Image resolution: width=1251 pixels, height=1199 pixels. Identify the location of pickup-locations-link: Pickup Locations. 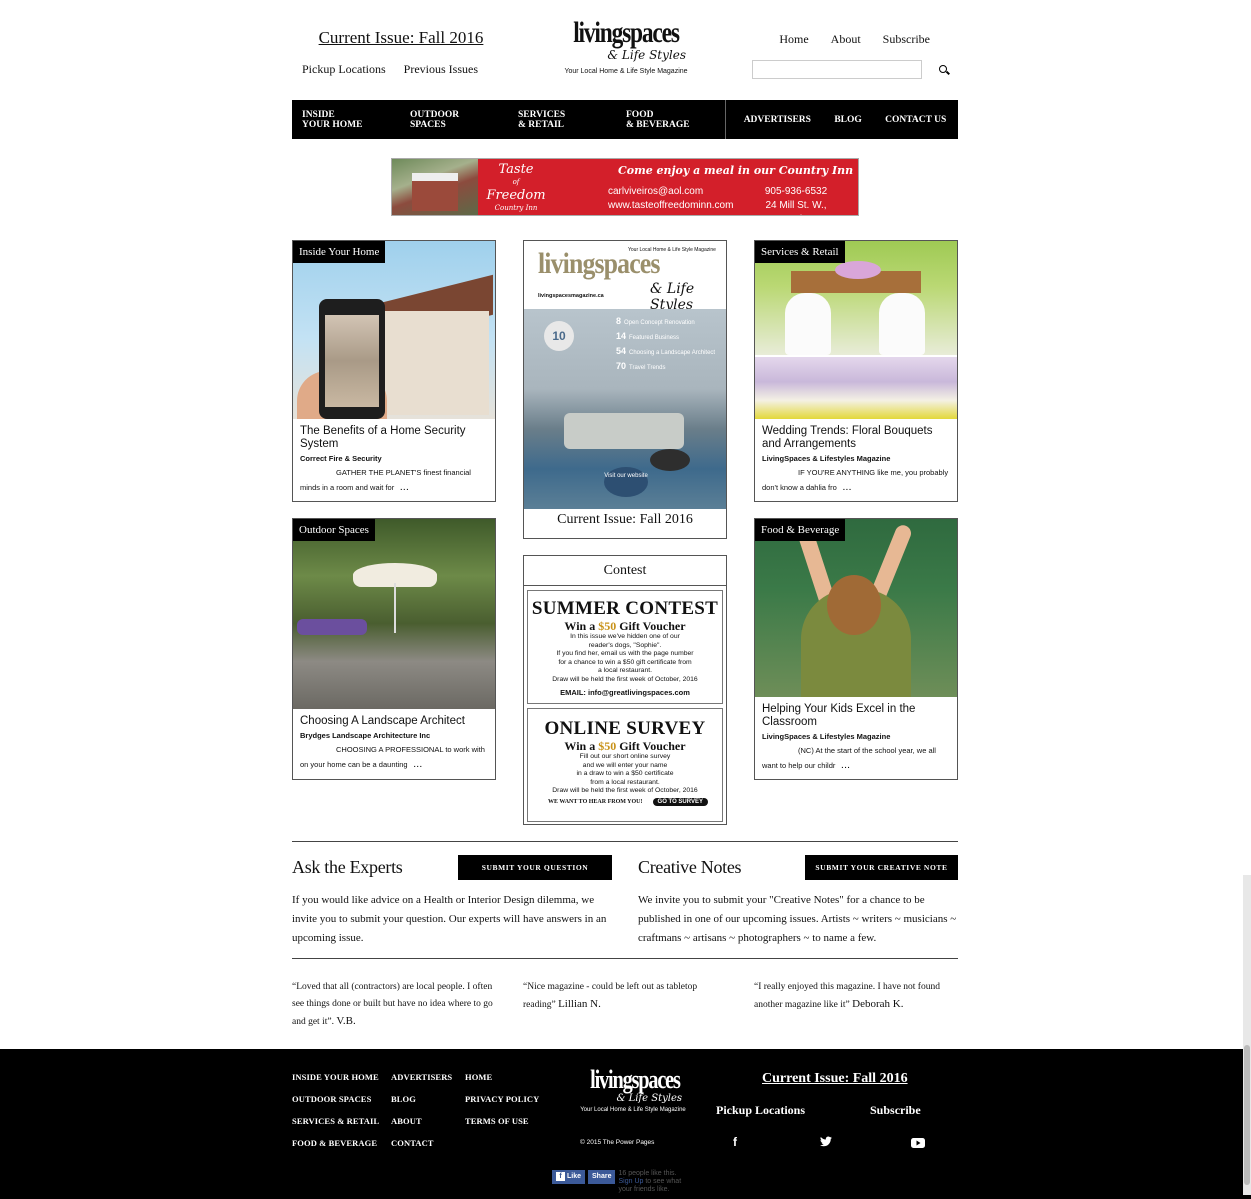
(344, 69).